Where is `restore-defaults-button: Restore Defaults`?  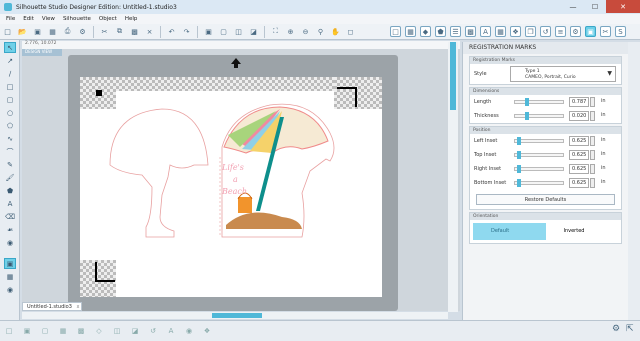
restore-defaults-button: Restore Defaults is located at coordinates (545, 199).